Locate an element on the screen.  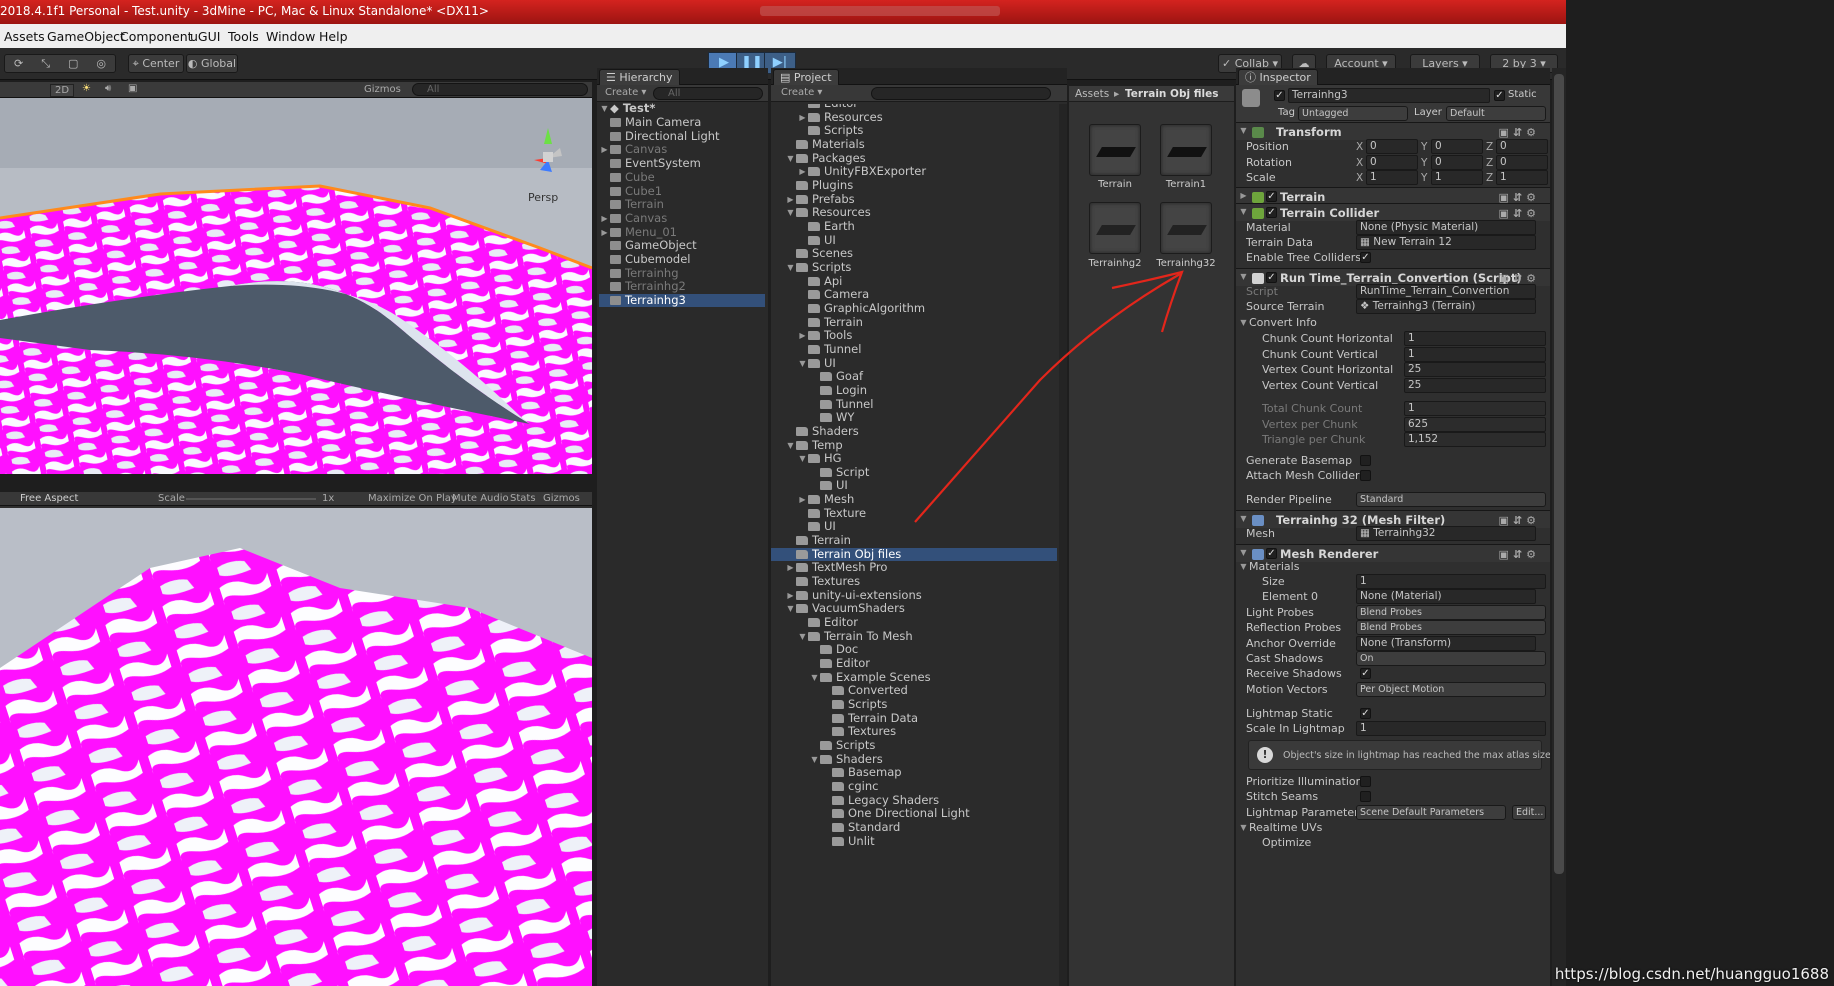
materials-foldout: ▼ Materials is located at coordinates (1268, 566).